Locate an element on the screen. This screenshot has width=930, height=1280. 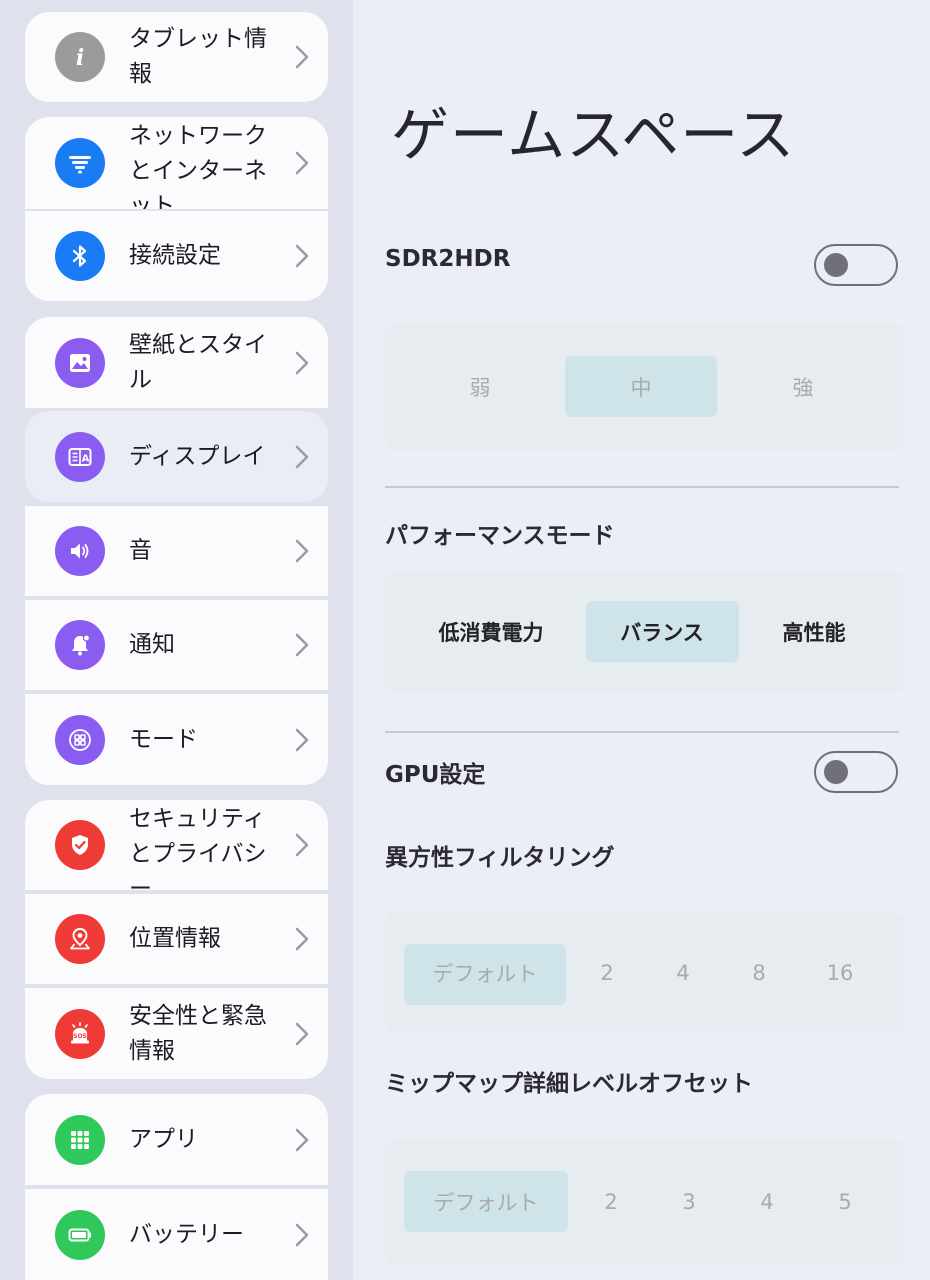
mipmap-option-5: 5 is located at coordinates (844, 1202).